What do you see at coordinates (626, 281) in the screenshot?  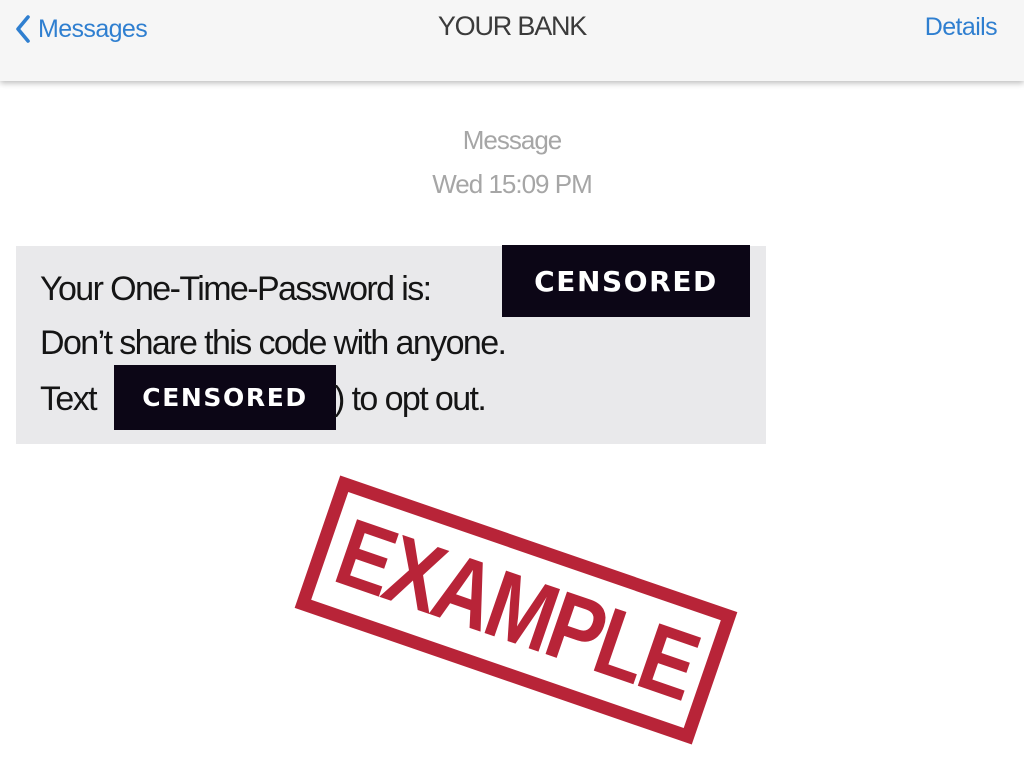 I see `redaction-box-otp: CENSORED` at bounding box center [626, 281].